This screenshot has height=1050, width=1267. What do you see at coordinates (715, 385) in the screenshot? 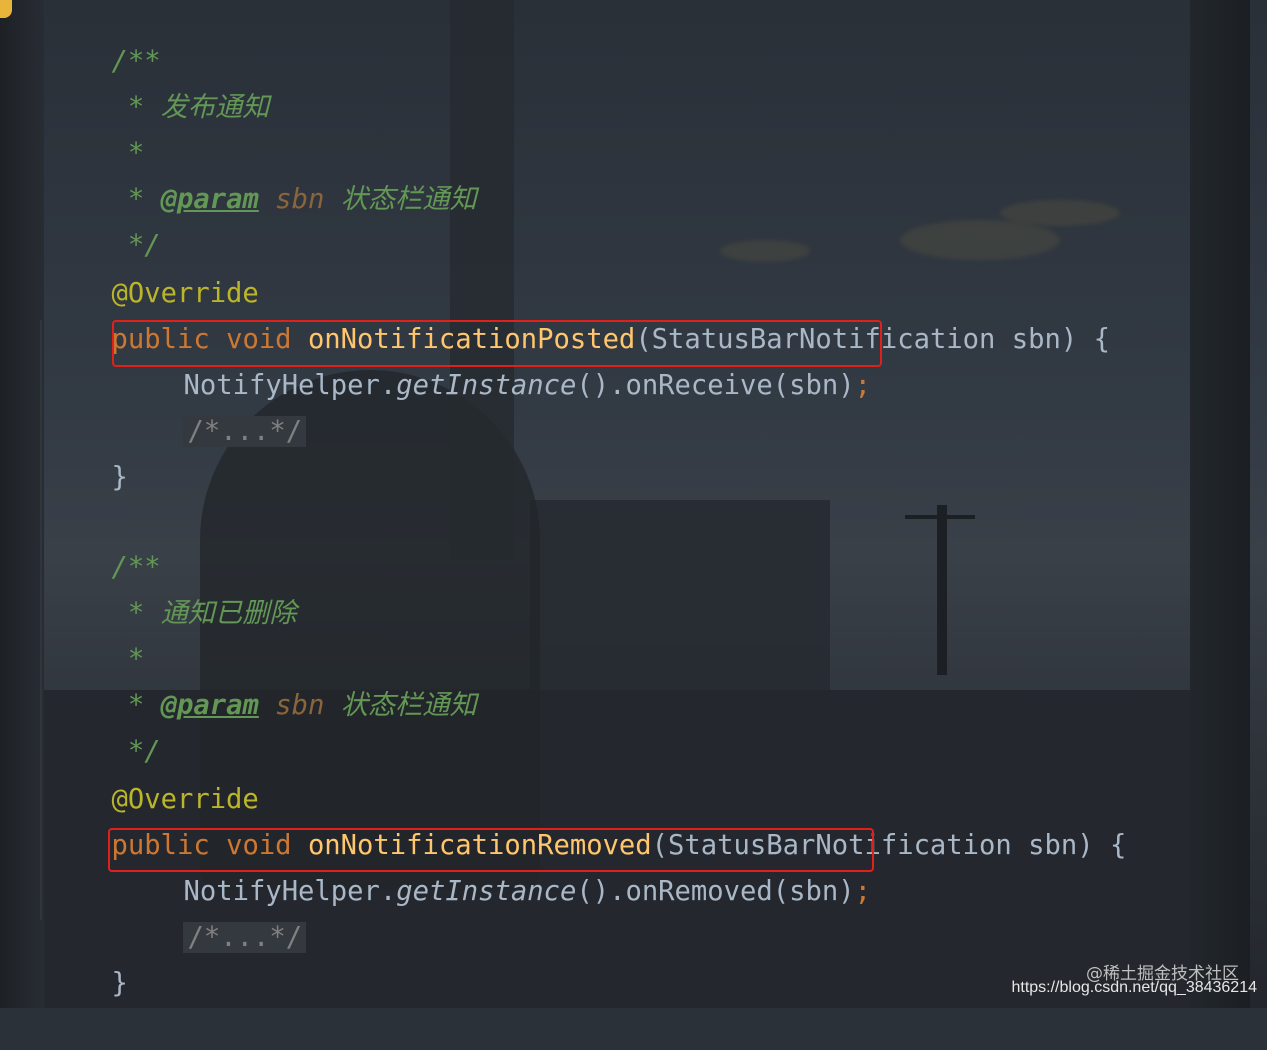
I see `call-rest: ().onReceive(sbn)` at bounding box center [715, 385].